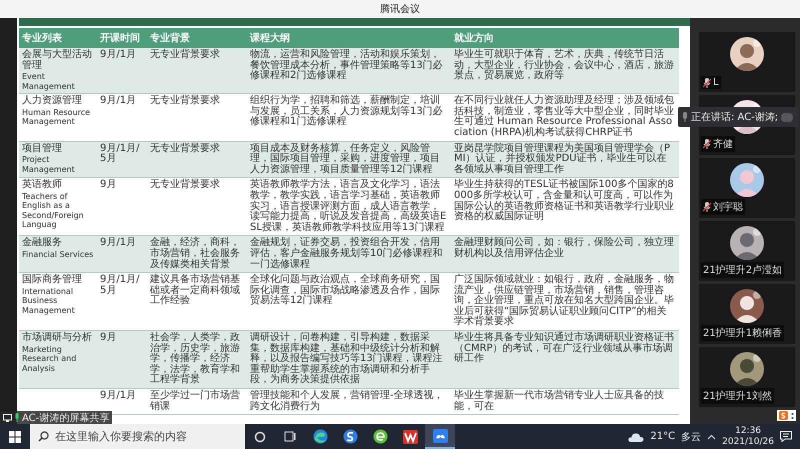  I want to click on column-header: 就业方向, so click(565, 38).